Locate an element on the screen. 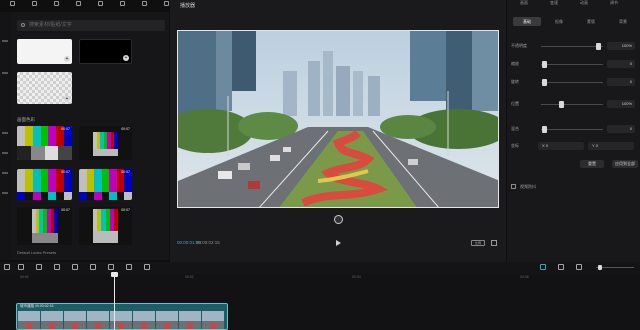 The image size is (640, 330). text-icon is located at coordinates (56, 3).